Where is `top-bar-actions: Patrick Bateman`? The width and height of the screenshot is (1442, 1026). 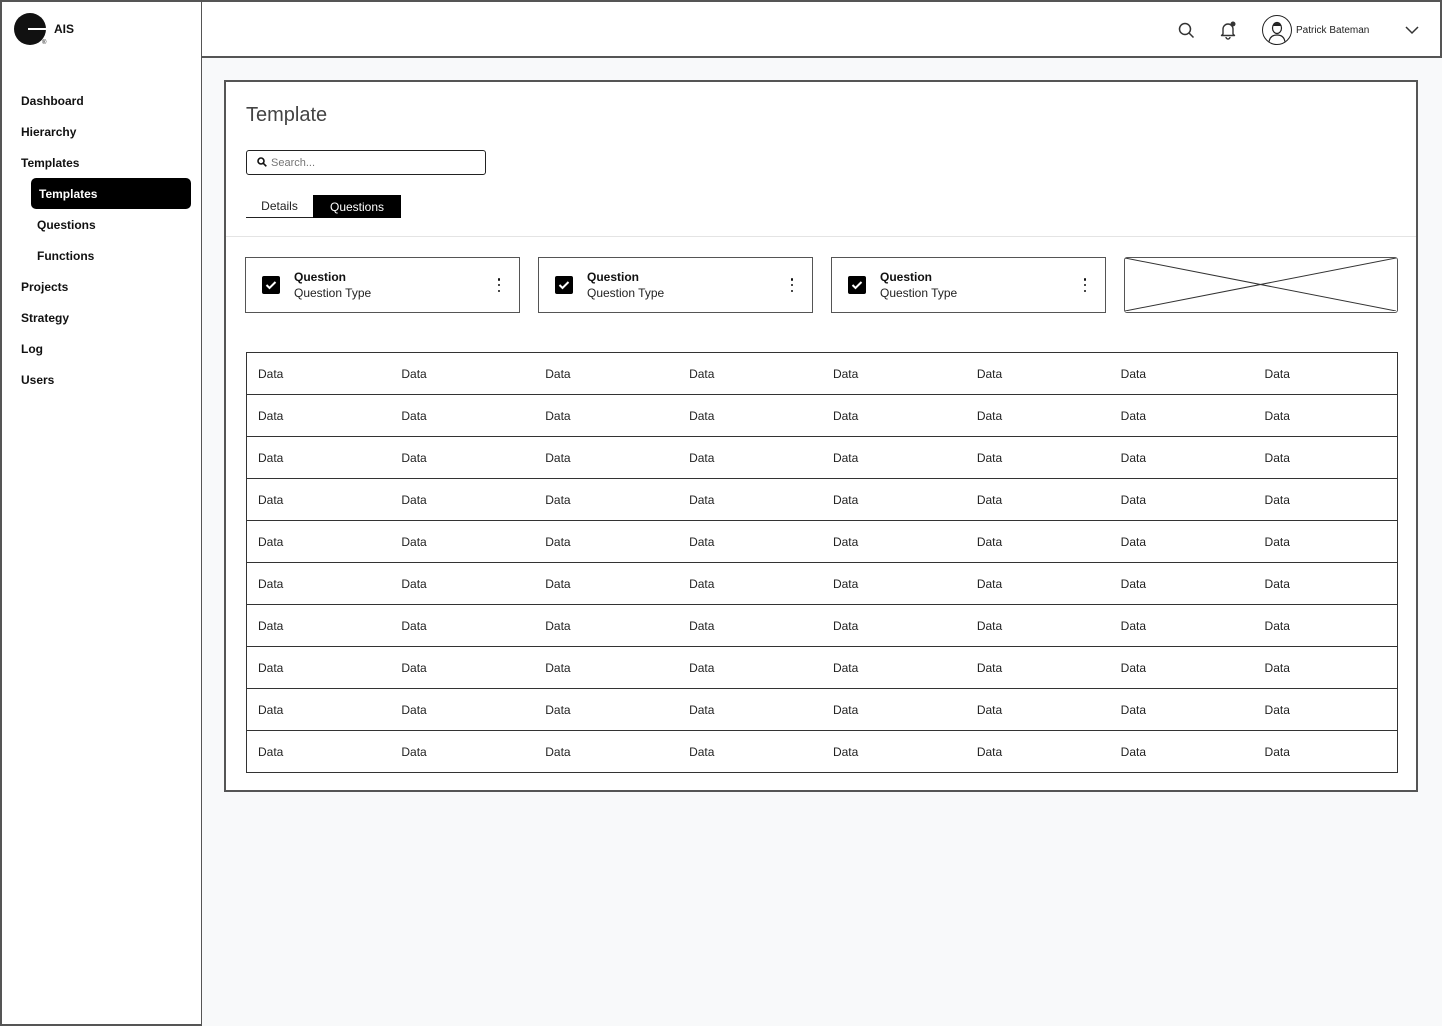
top-bar-actions: Patrick Bateman is located at coordinates (1299, 30).